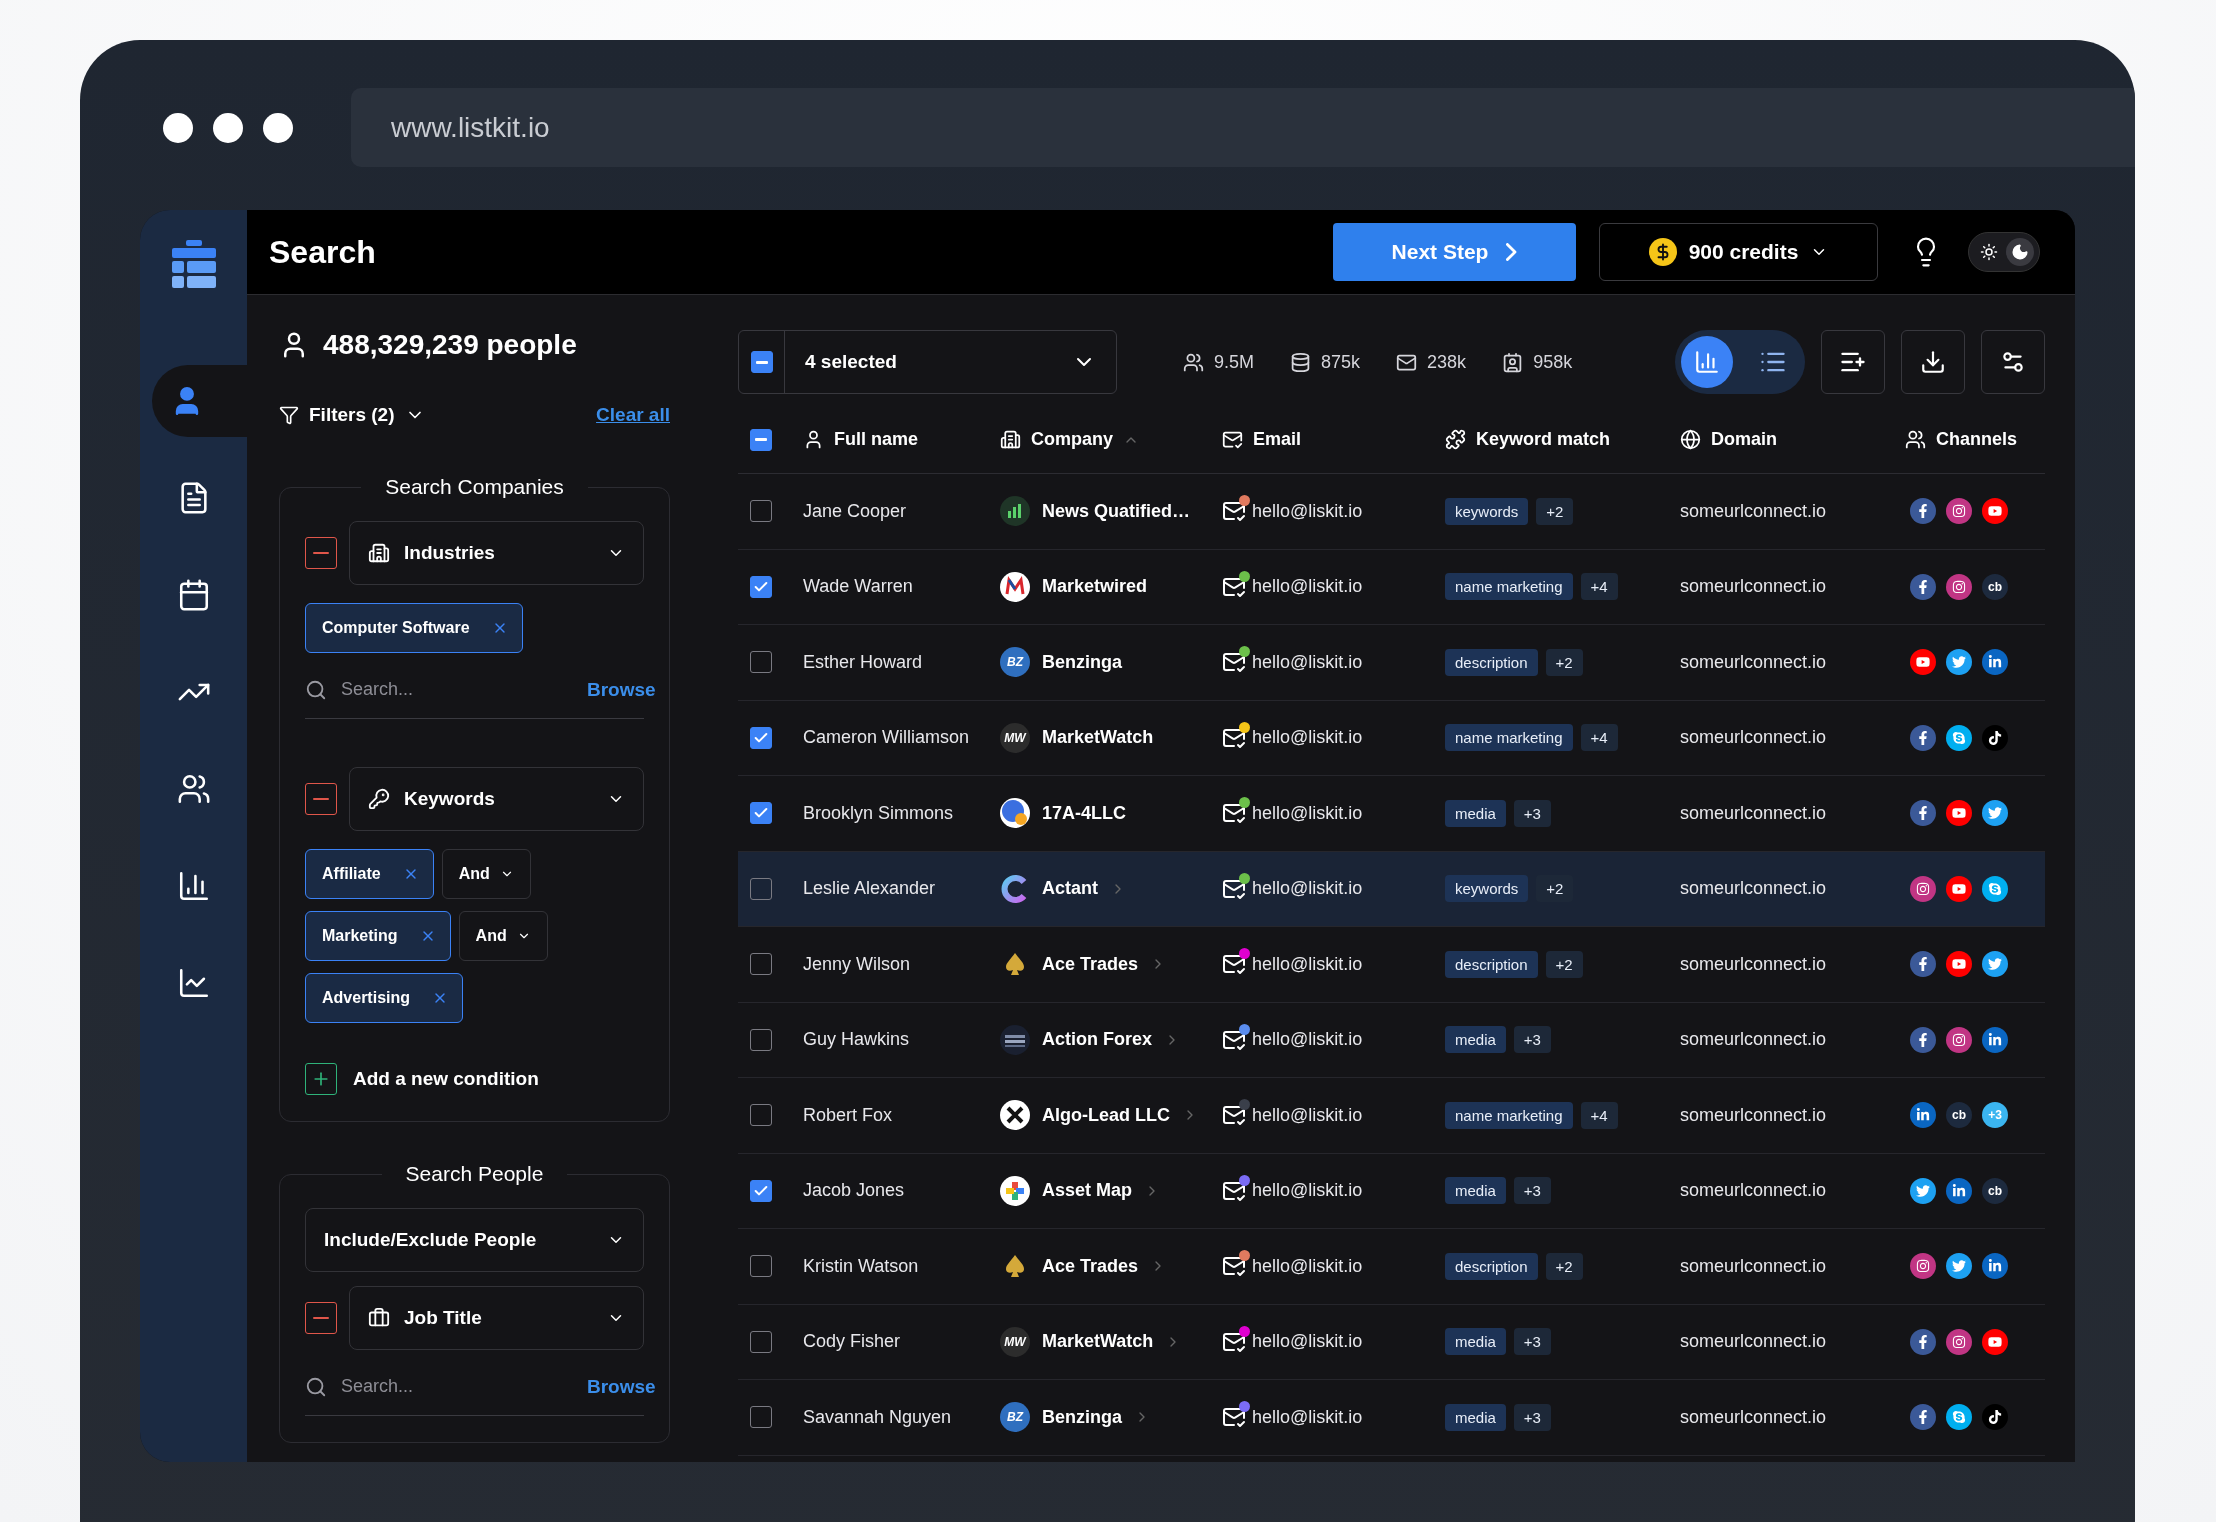  What do you see at coordinates (1391, 663) in the screenshot?
I see `table-row: Esther Howard BZ Benzinga hello@liskit.io description +2 someurlconnect.io` at bounding box center [1391, 663].